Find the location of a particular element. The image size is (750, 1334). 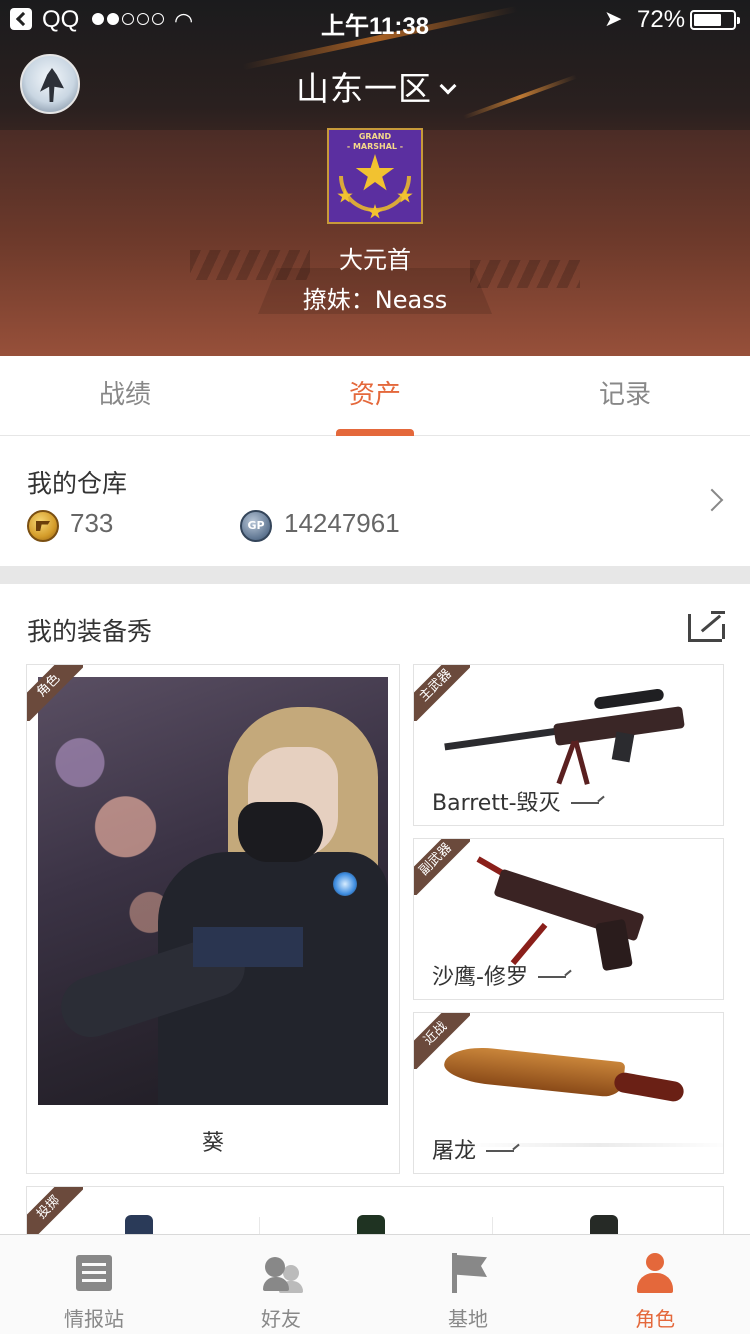

weapon-name-text: Barrett-毁灭 is located at coordinates (496, 803).